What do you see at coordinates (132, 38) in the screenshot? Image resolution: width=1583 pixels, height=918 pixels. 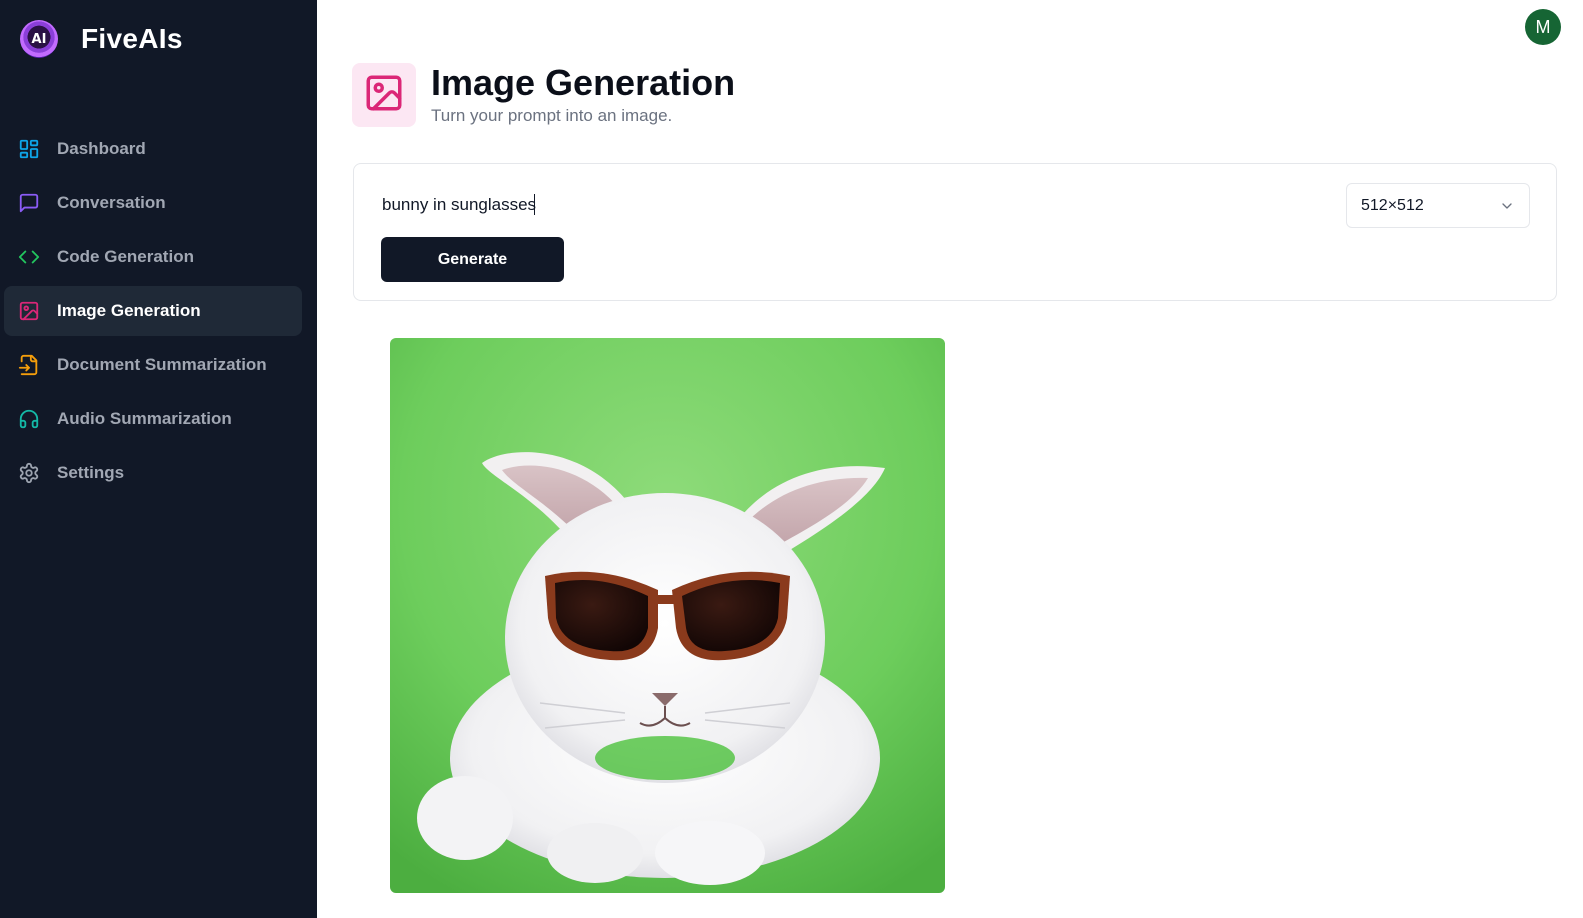 I see `brand-name: FiveAIs` at bounding box center [132, 38].